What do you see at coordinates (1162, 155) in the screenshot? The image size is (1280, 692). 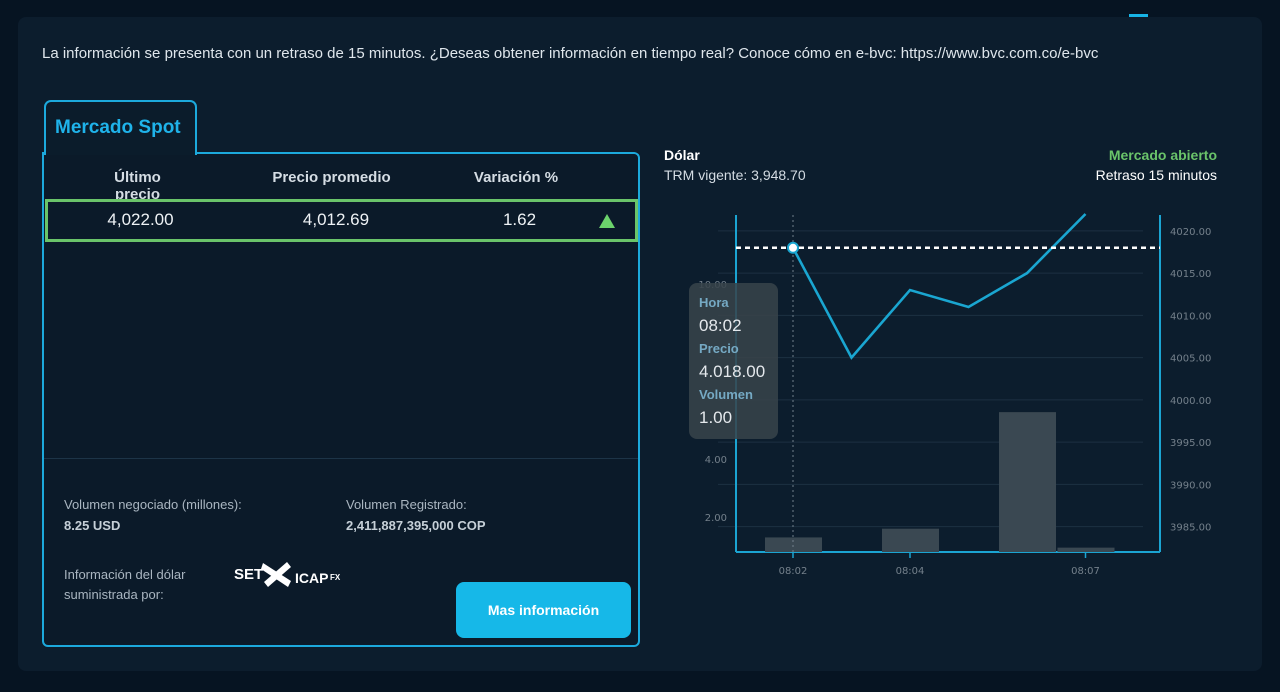 I see `market-status: Mercado abierto` at bounding box center [1162, 155].